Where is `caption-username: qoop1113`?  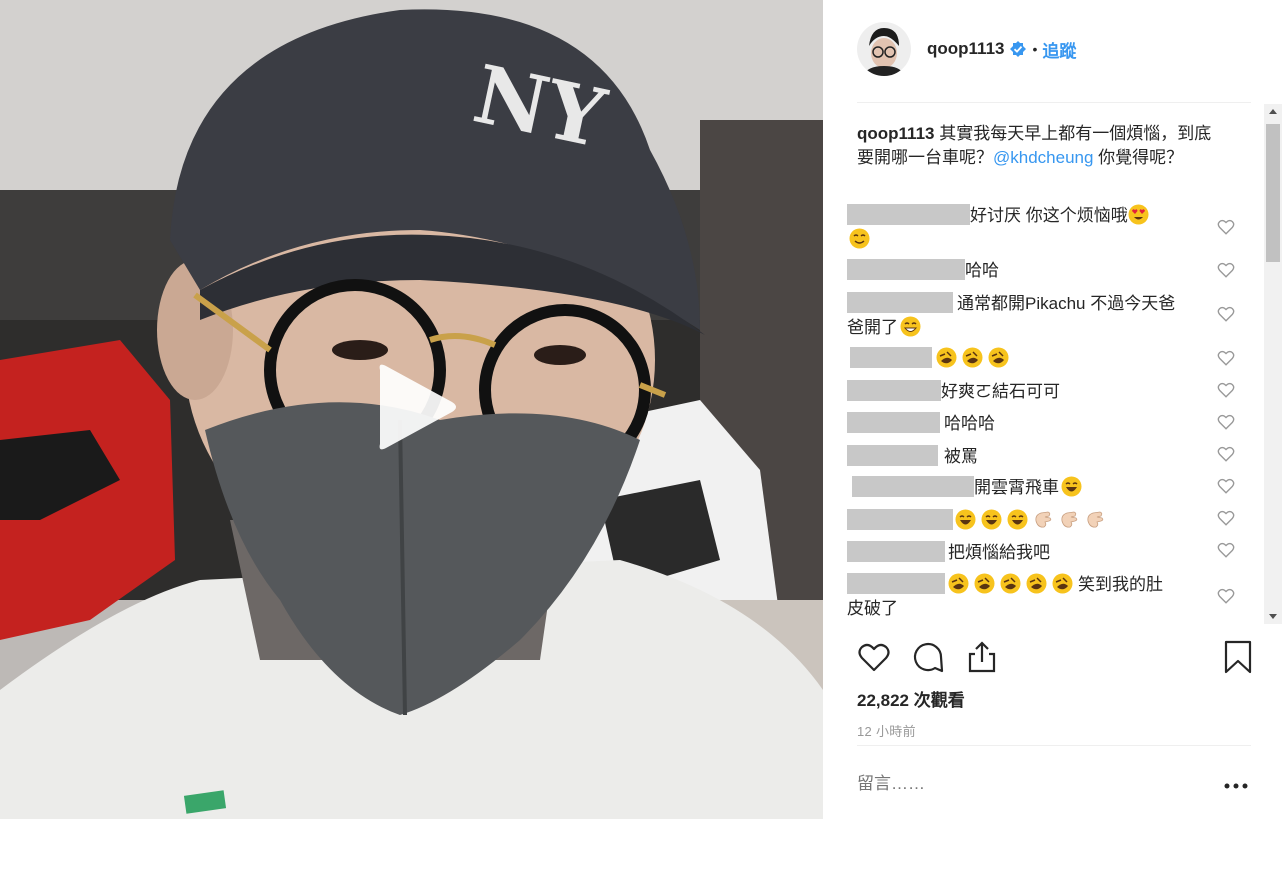 caption-username: qoop1113 is located at coordinates (895, 133).